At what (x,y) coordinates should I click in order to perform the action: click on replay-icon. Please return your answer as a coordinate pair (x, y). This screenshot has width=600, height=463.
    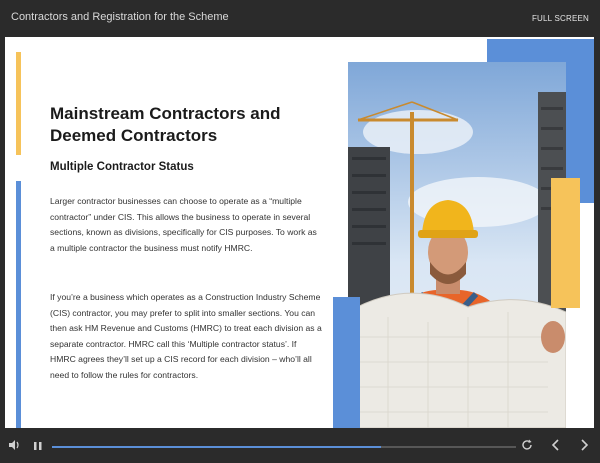
    Looking at the image, I should click on (527, 447).